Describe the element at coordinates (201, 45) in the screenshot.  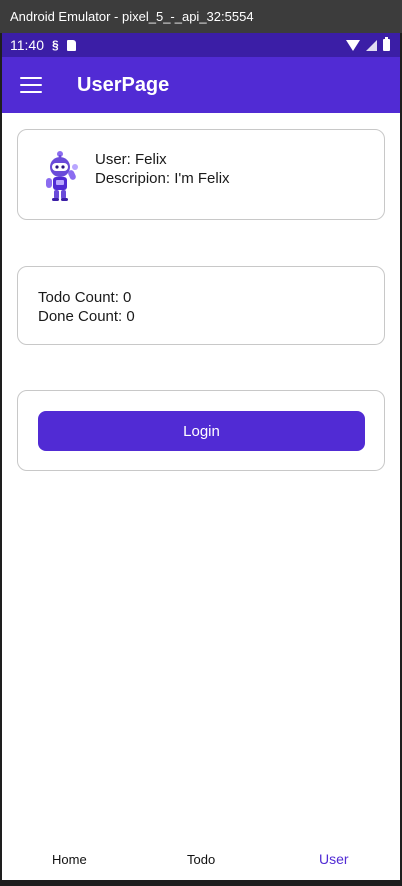
I see `status-bar: 11:40 §` at that location.